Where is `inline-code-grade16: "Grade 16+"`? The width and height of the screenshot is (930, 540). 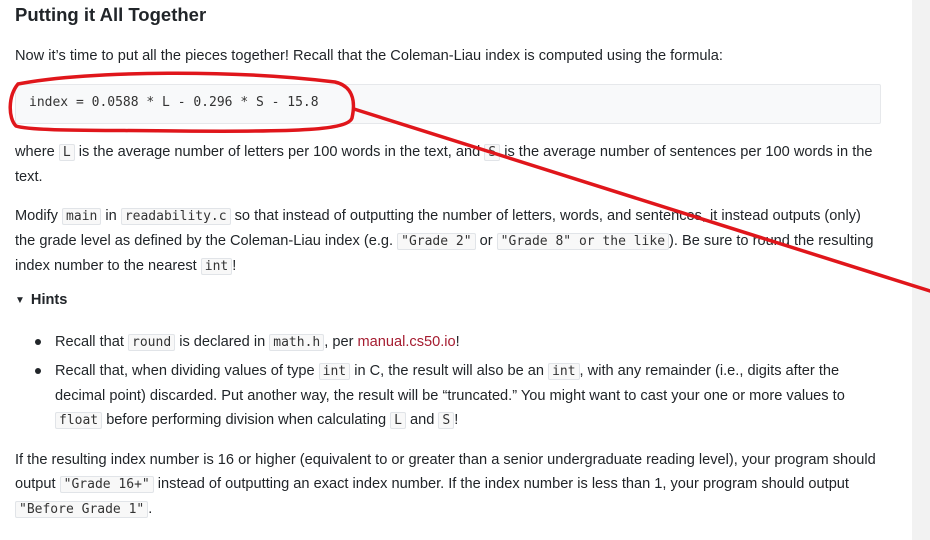 inline-code-grade16: "Grade 16+" is located at coordinates (106, 484).